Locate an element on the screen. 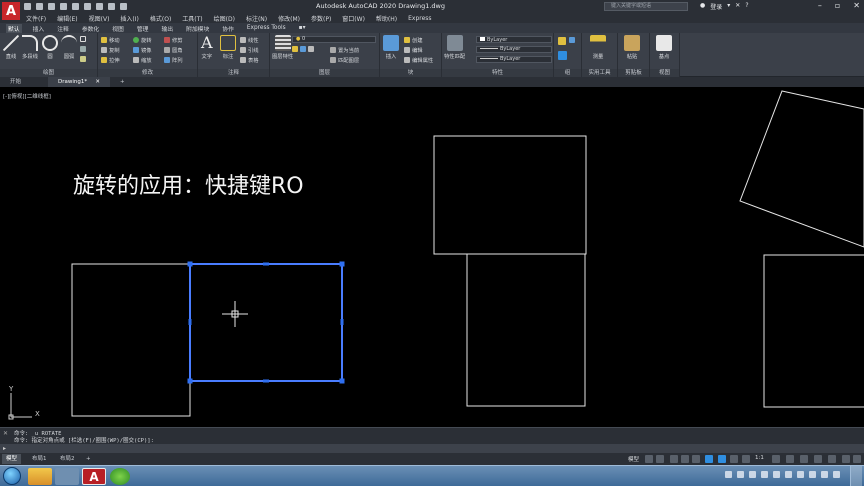 This screenshot has width=864, height=486. group-tool is located at coordinates (562, 41).